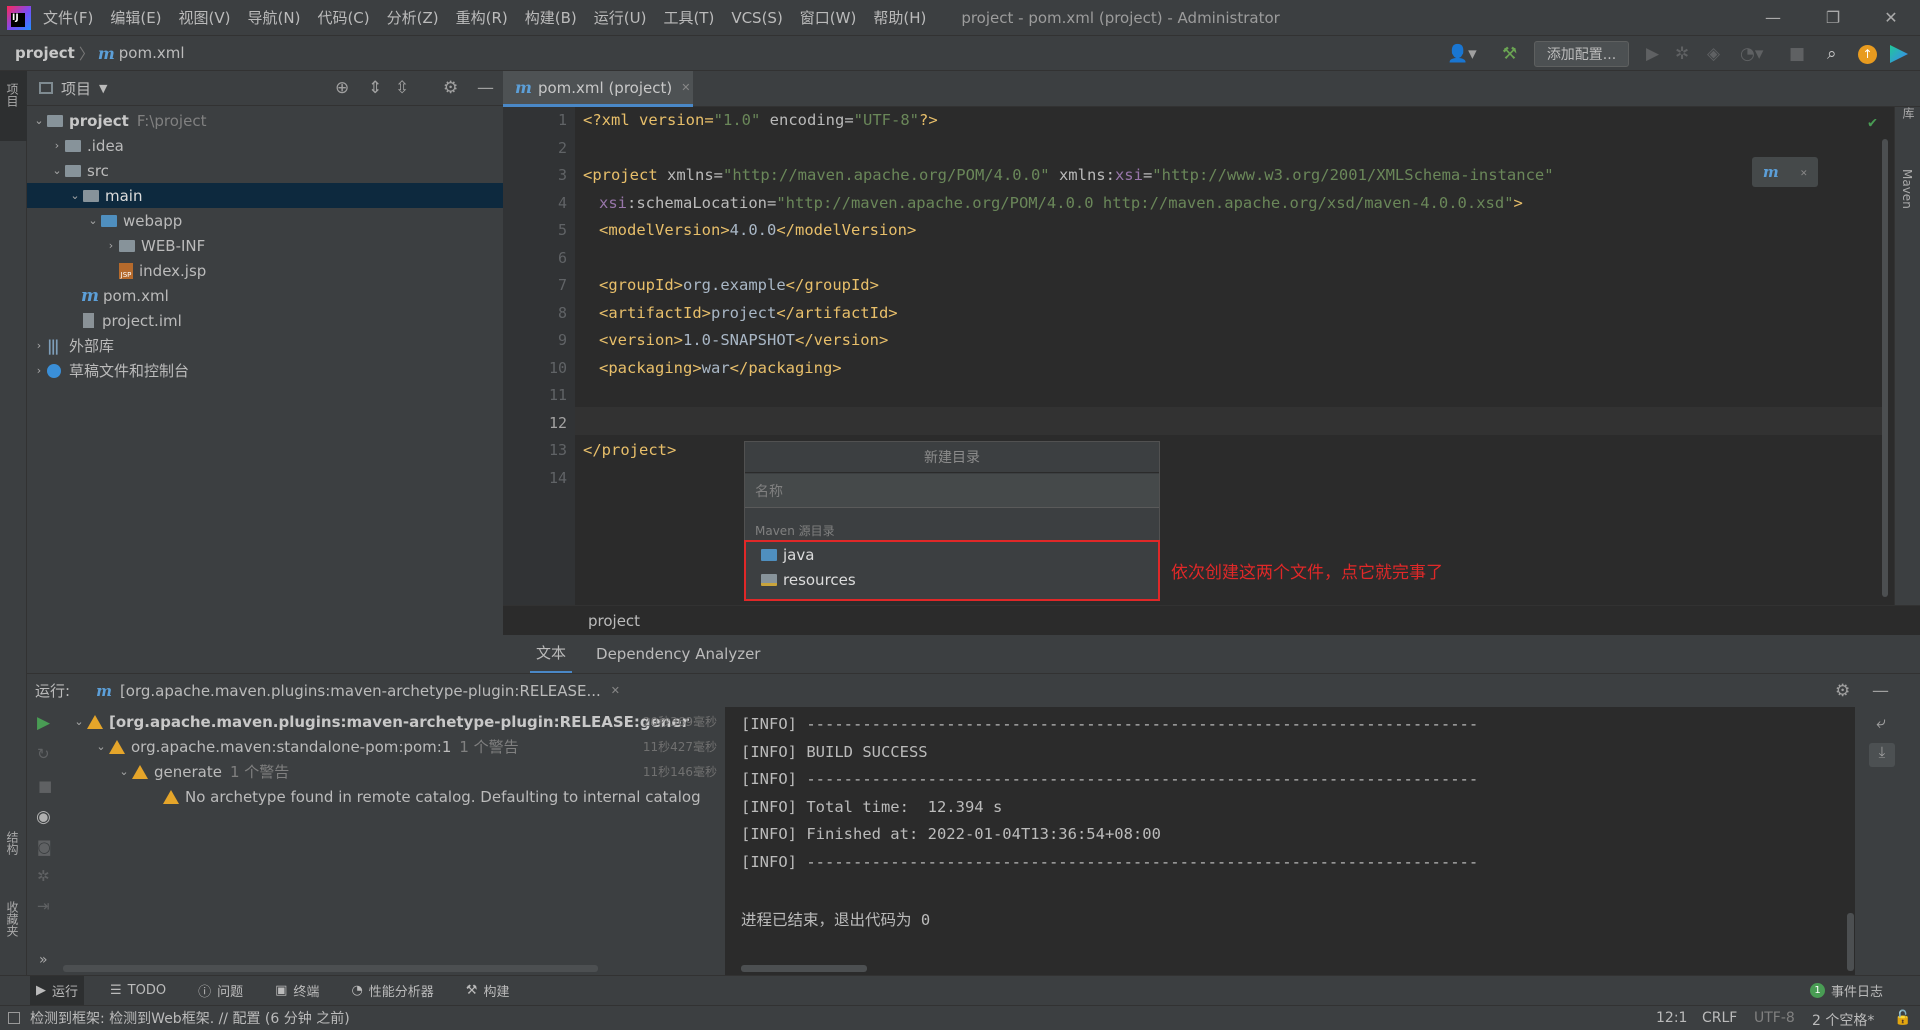  Describe the element at coordinates (614, 621) in the screenshot. I see `breadcrumb-project: project` at that location.